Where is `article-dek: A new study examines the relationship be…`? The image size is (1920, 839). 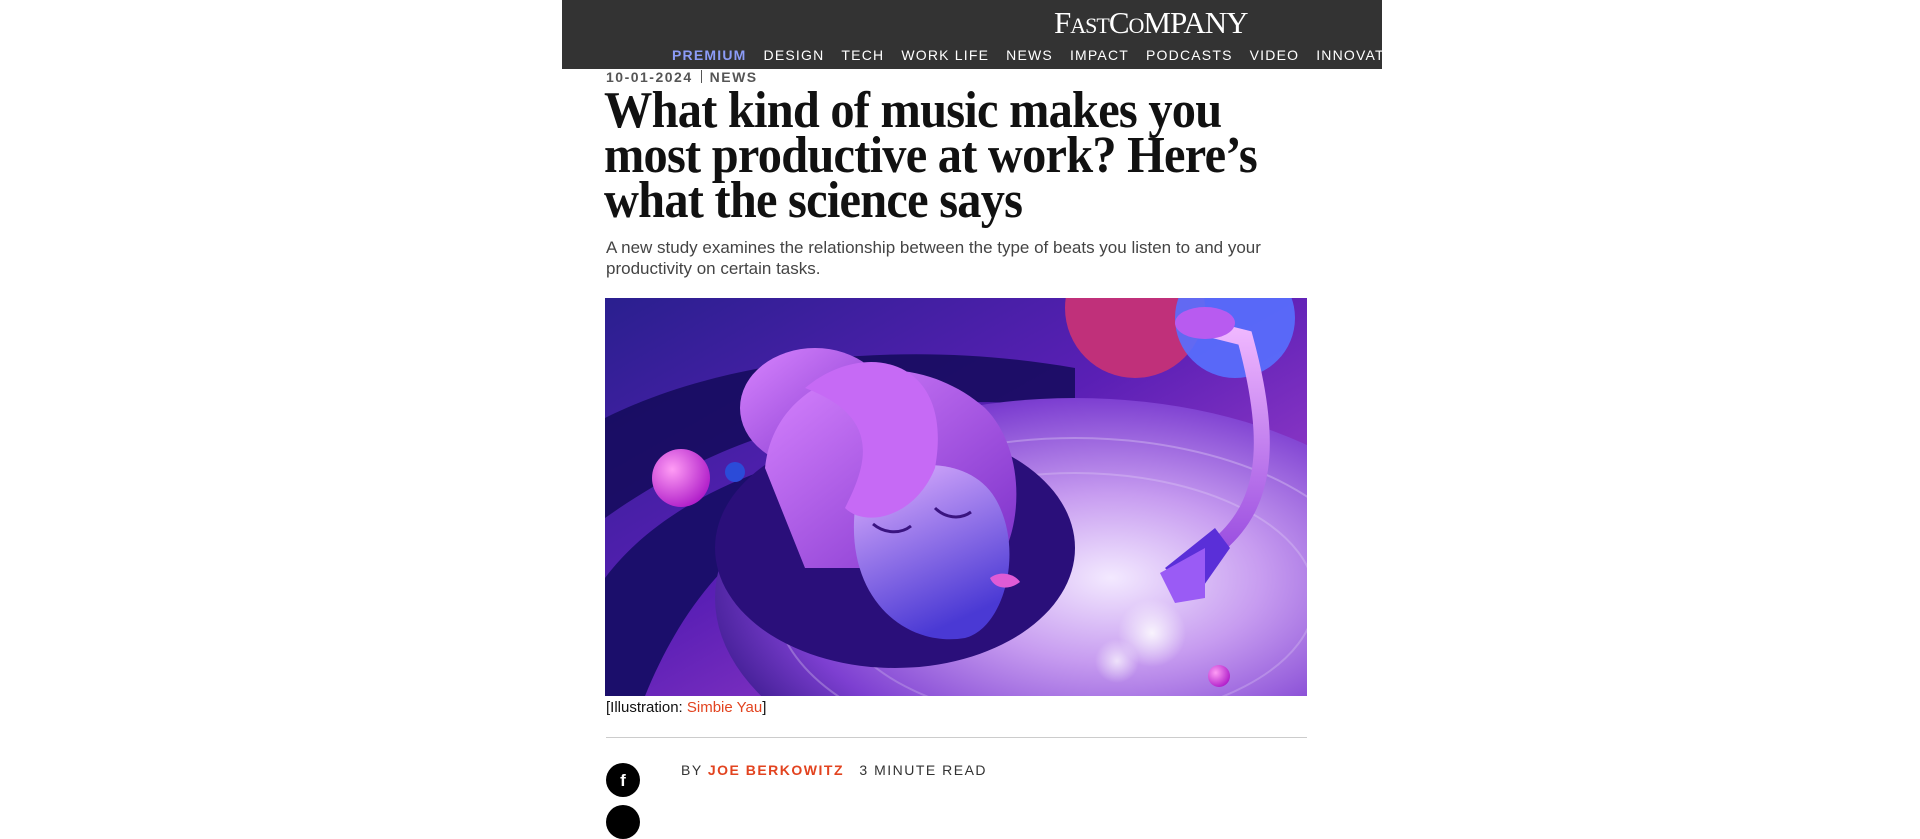 article-dek: A new study examines the relationship be… is located at coordinates (933, 258).